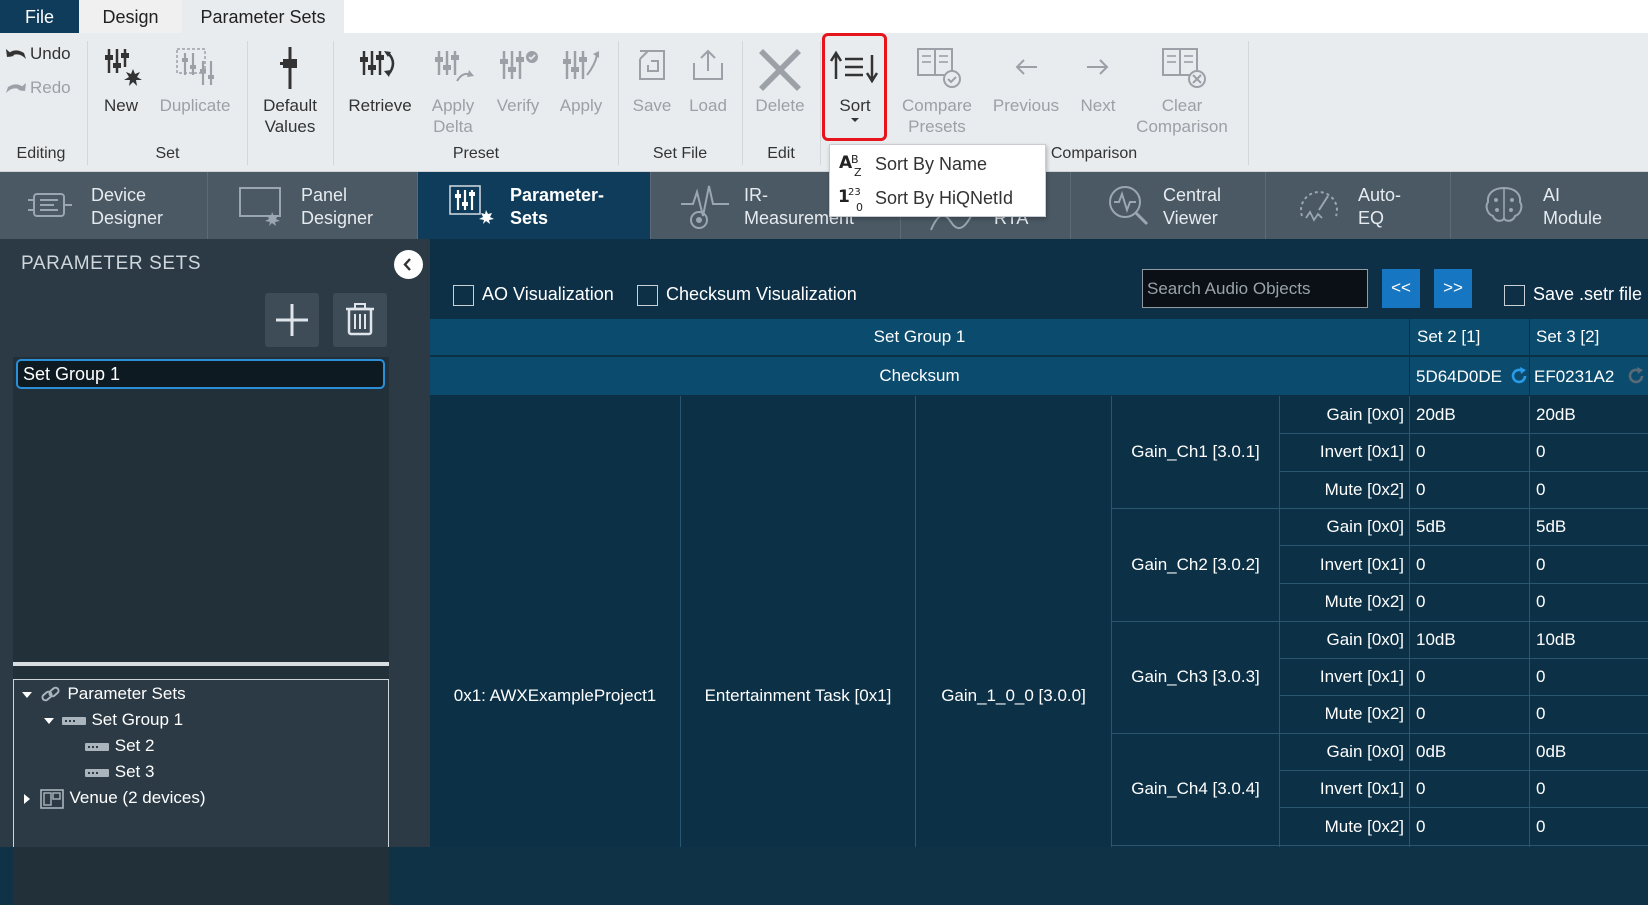 The image size is (1648, 905). Describe the element at coordinates (1401, 288) in the screenshot. I see `previous-column-button: <<` at that location.